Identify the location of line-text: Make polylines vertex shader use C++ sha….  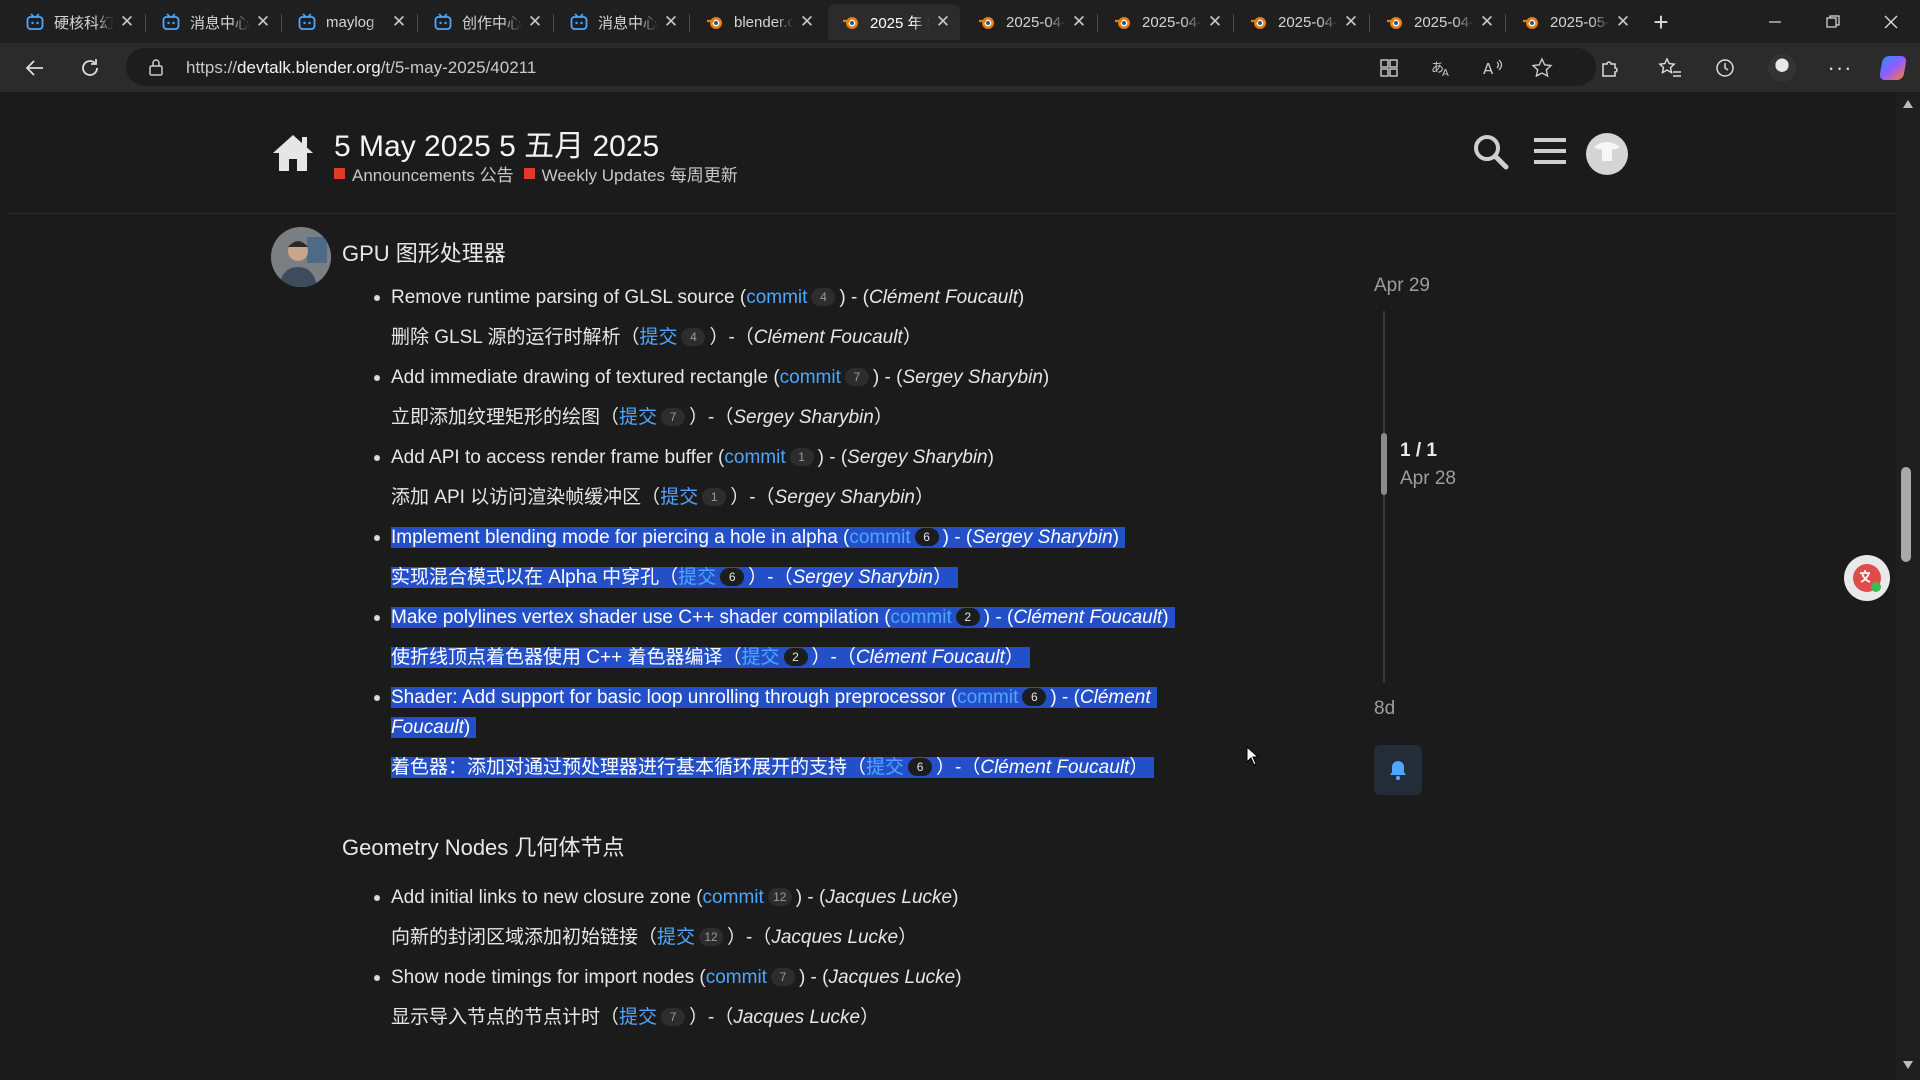
(641, 617).